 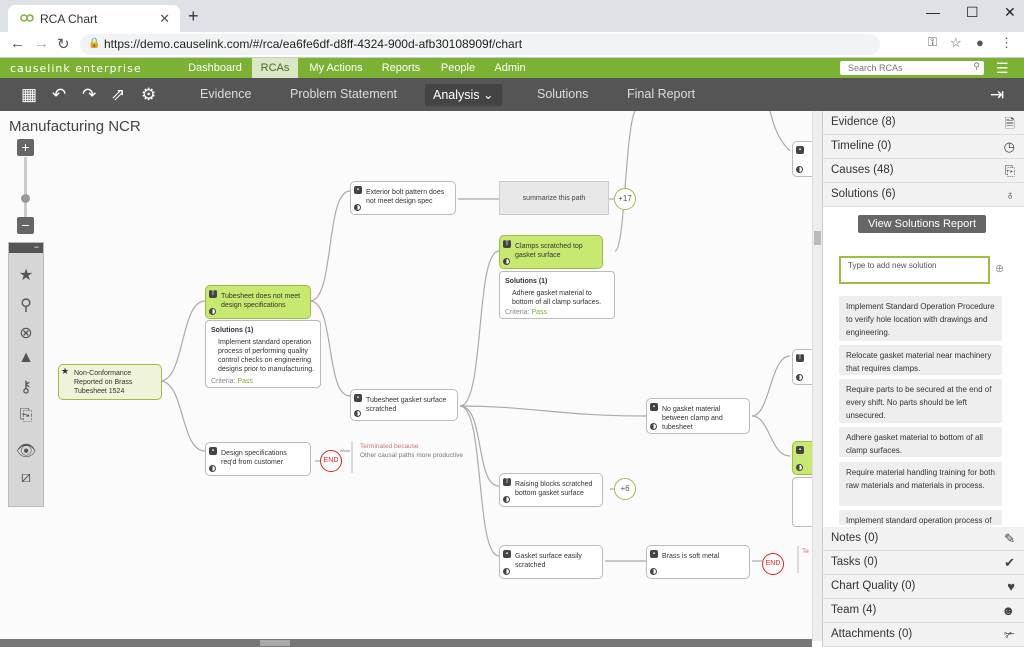 What do you see at coordinates (275, 643) in the screenshot?
I see `hscroll-thumb` at bounding box center [275, 643].